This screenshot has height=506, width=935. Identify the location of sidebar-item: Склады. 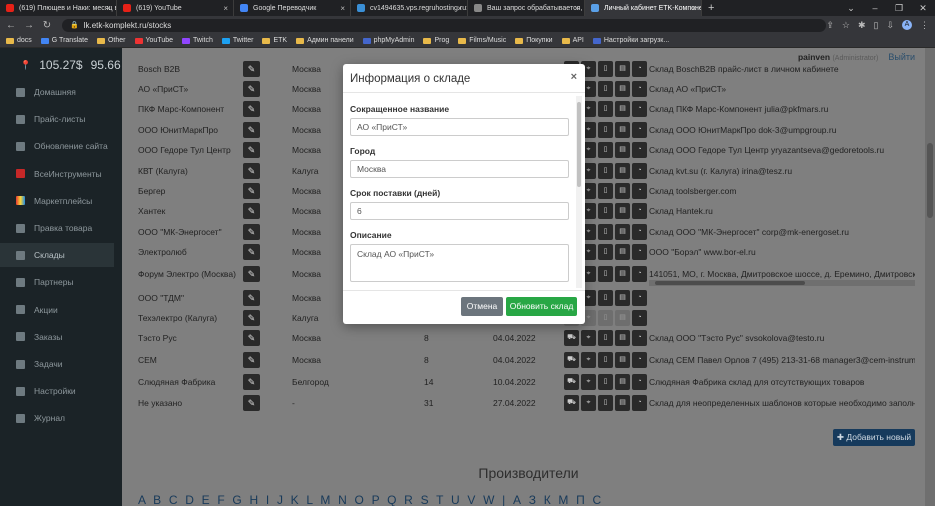
(57, 255).